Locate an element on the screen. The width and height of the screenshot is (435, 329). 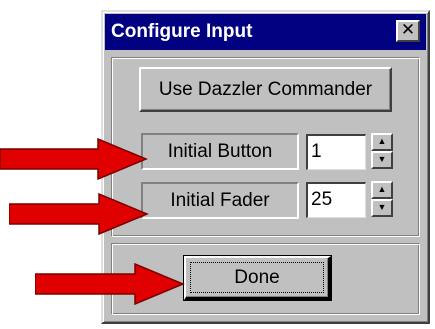
initial-button-spinner: ▲ ▼ is located at coordinates (382, 151).